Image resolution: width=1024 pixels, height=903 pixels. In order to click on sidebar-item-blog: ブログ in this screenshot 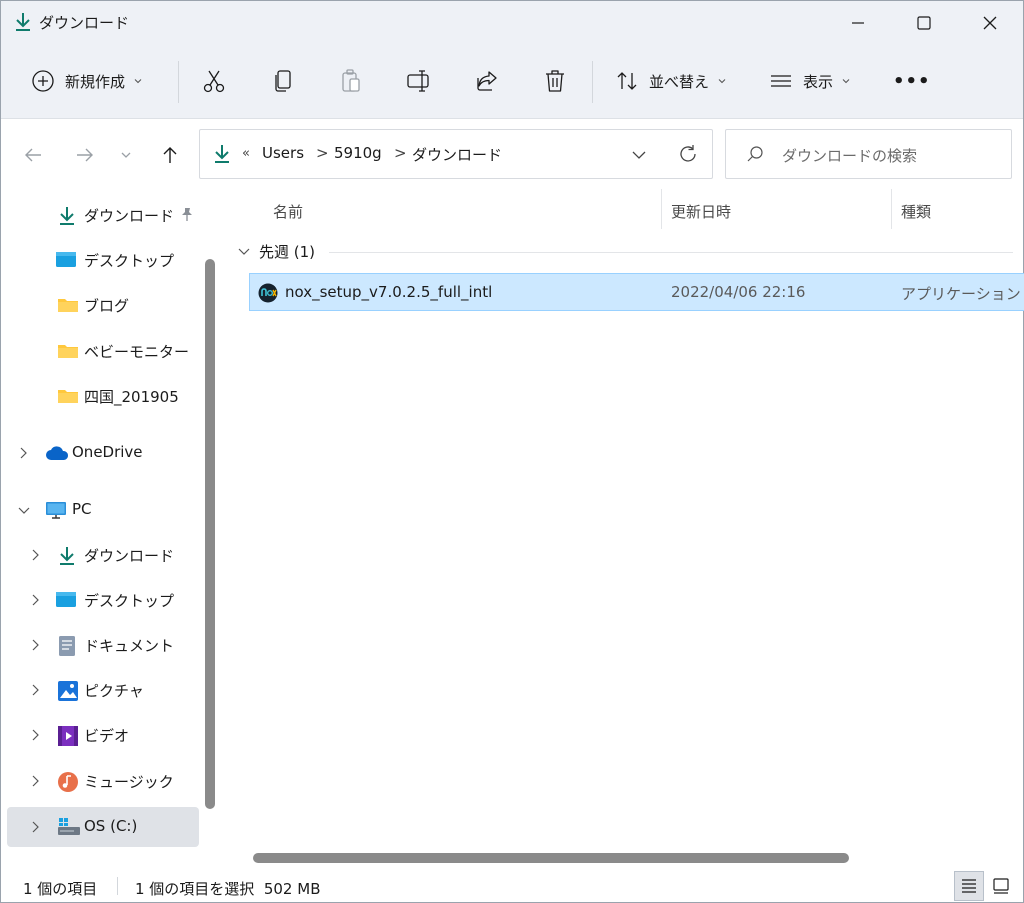, I will do `click(103, 305)`.